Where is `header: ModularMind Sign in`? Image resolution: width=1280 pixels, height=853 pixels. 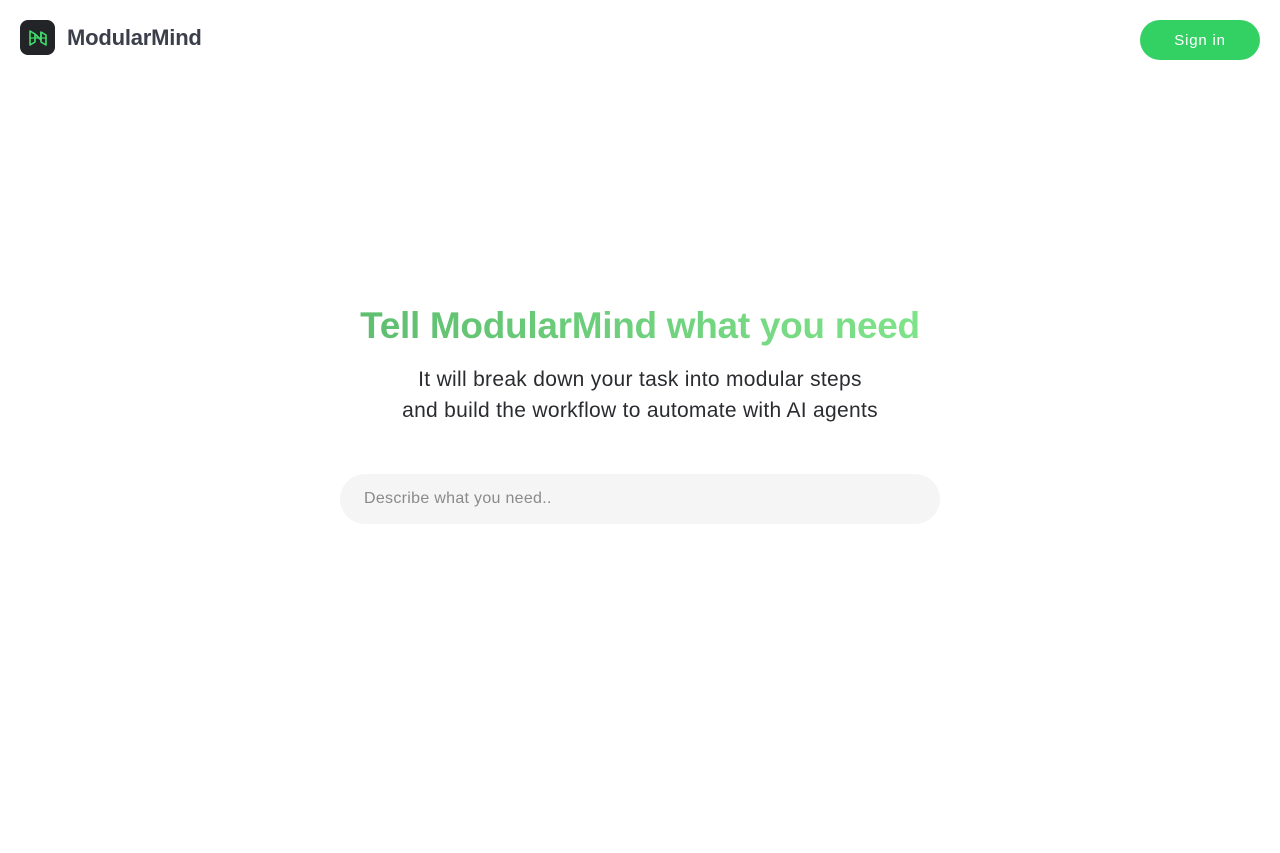
header: ModularMind Sign in is located at coordinates (640, 40).